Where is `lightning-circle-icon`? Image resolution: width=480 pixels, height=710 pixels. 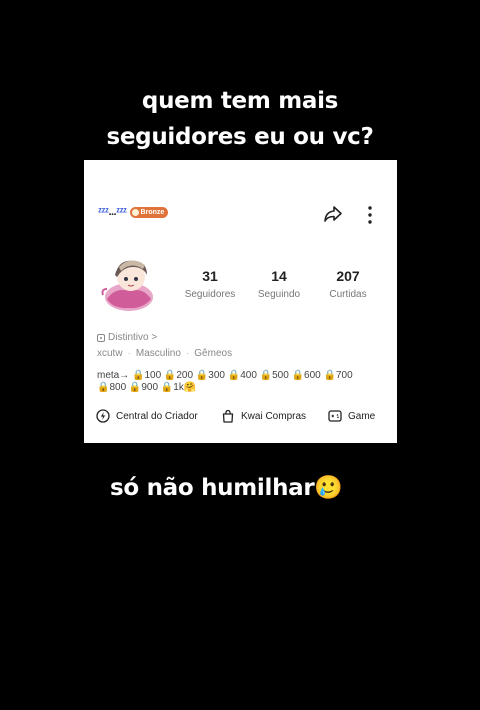 lightning-circle-icon is located at coordinates (103, 416).